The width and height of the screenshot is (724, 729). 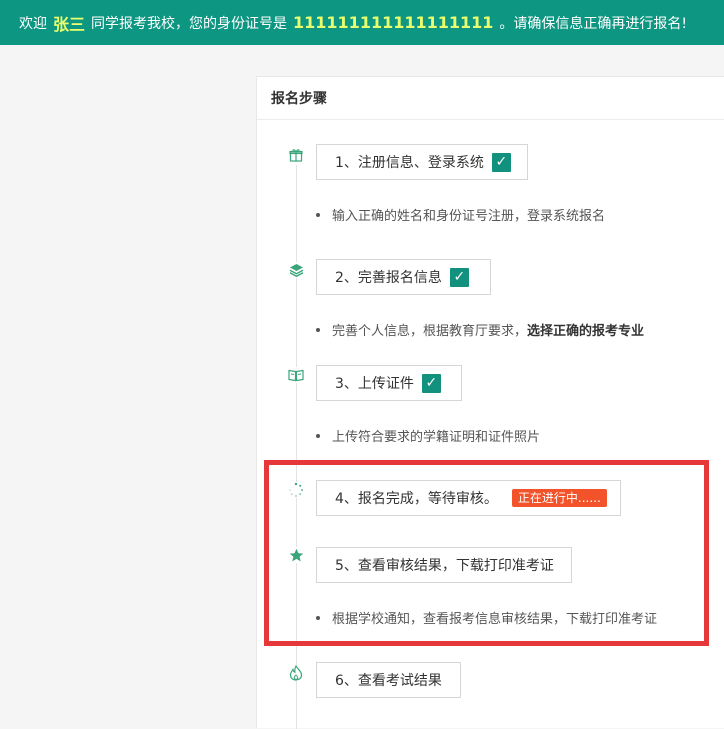 What do you see at coordinates (393, 22) in the screenshot?
I see `id-number: 111111111111111111` at bounding box center [393, 22].